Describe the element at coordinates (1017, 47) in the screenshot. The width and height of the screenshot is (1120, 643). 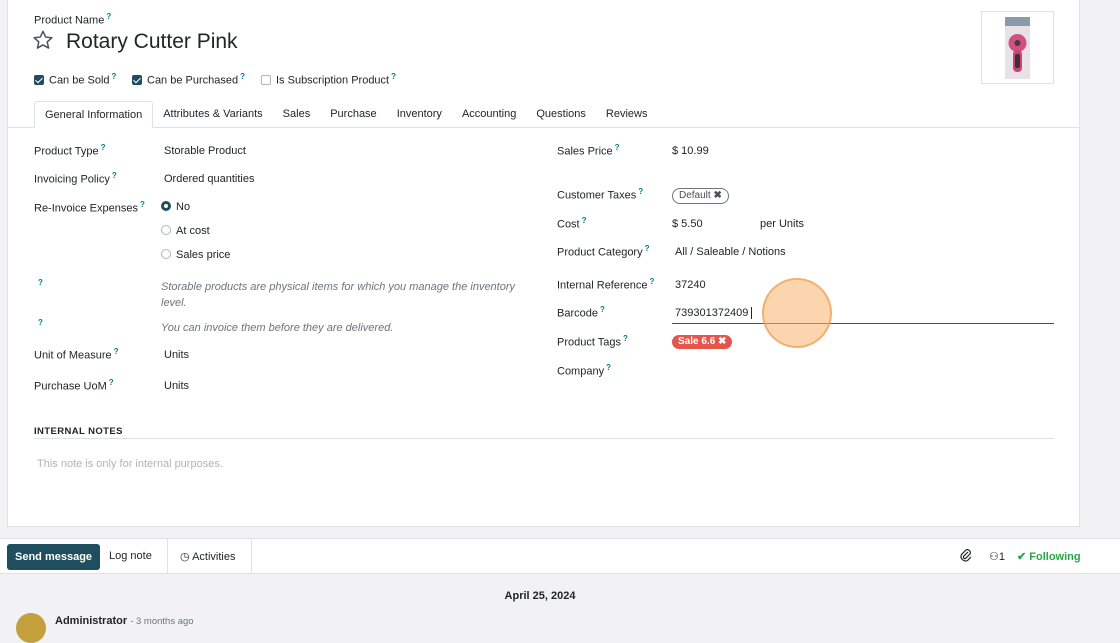
I see `product-image` at that location.